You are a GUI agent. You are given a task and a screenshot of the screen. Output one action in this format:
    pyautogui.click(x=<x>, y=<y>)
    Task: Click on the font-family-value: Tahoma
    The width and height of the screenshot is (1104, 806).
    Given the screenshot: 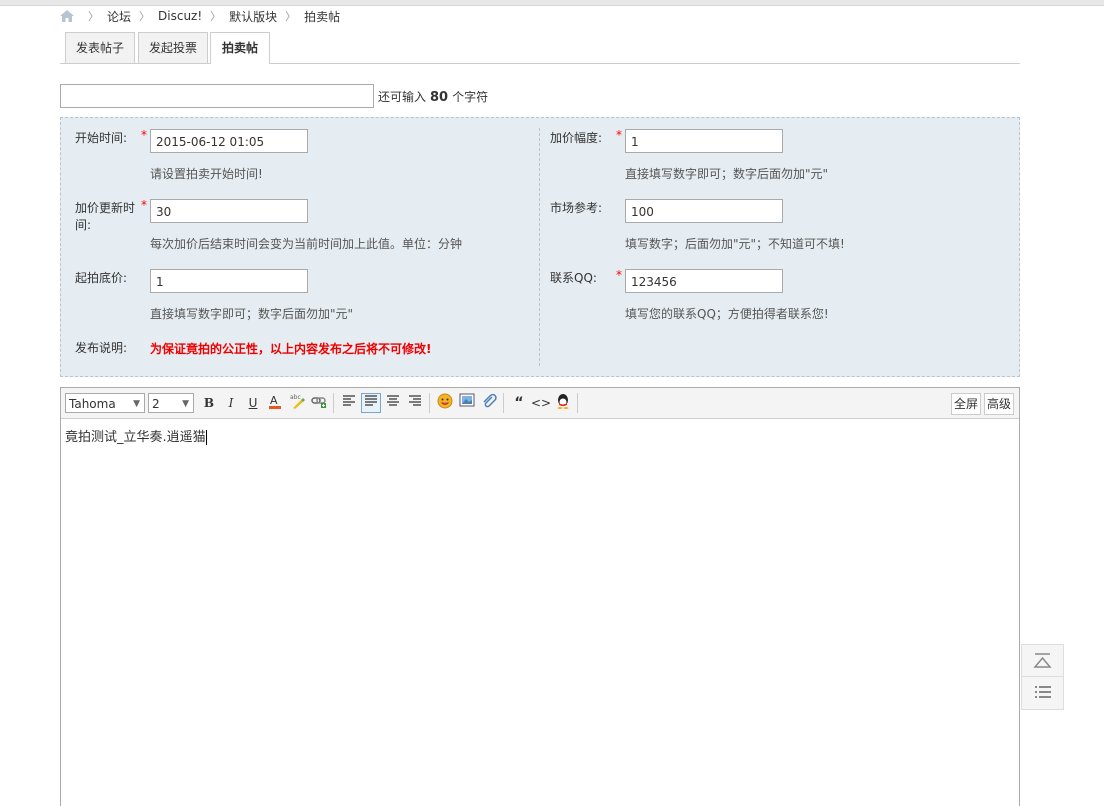 What is the action you would take?
    pyautogui.click(x=92, y=404)
    